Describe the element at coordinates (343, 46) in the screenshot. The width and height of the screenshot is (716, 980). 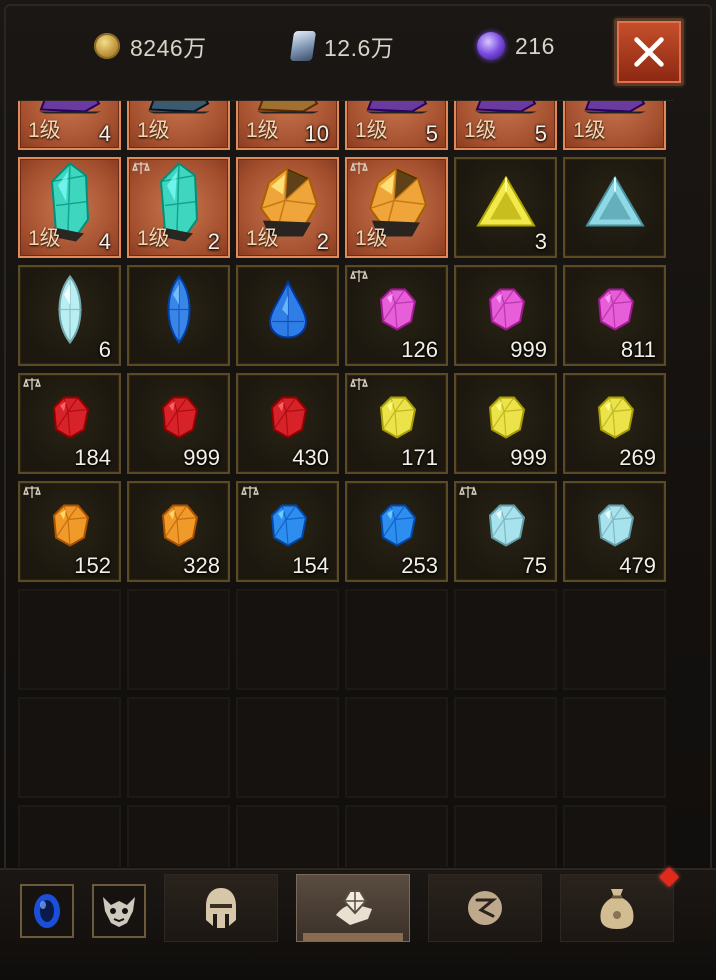
I see `shard-currency: 12.6万` at that location.